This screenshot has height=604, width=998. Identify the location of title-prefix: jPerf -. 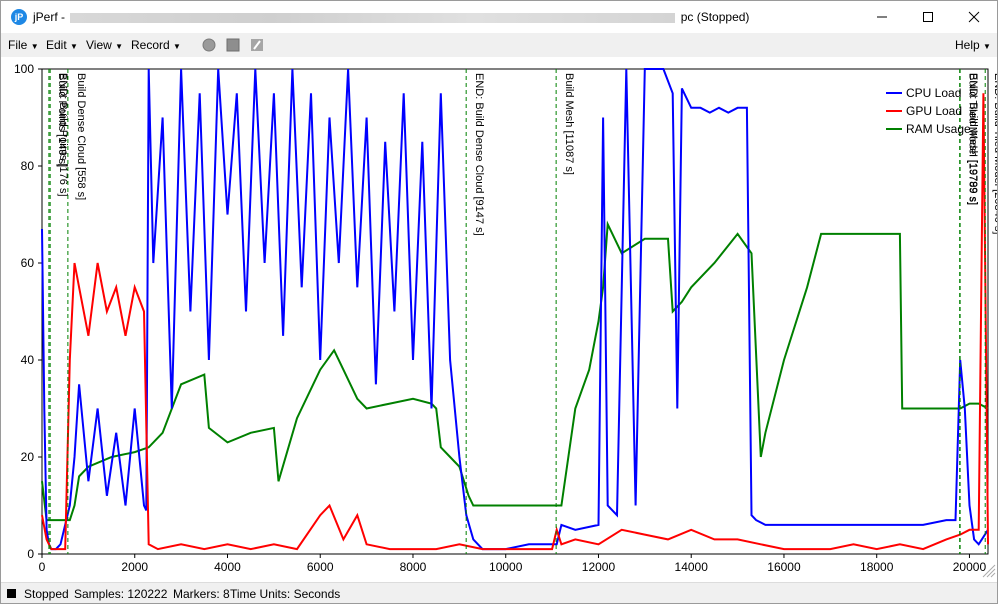
(49, 17).